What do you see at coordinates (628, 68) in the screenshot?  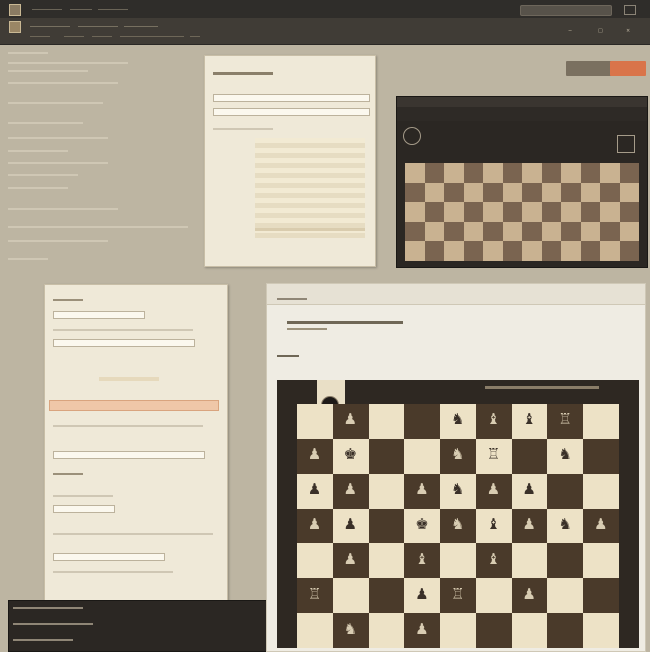 I see `primary-button` at bounding box center [628, 68].